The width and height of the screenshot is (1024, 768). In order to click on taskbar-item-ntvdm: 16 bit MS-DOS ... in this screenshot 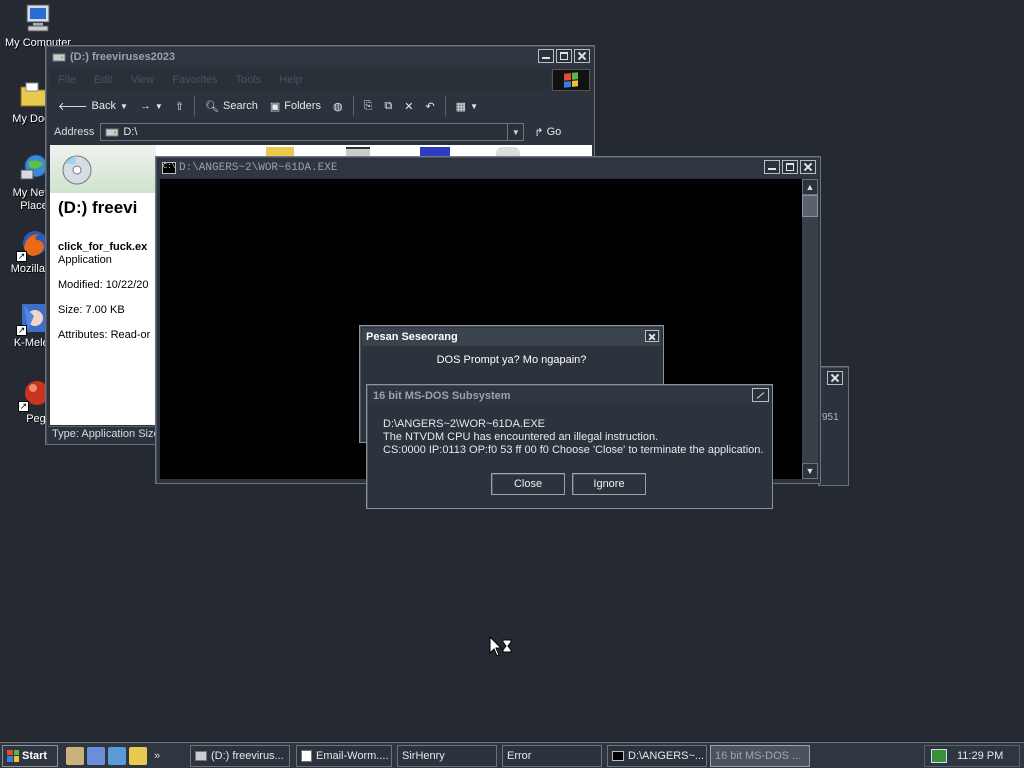, I will do `click(760, 756)`.